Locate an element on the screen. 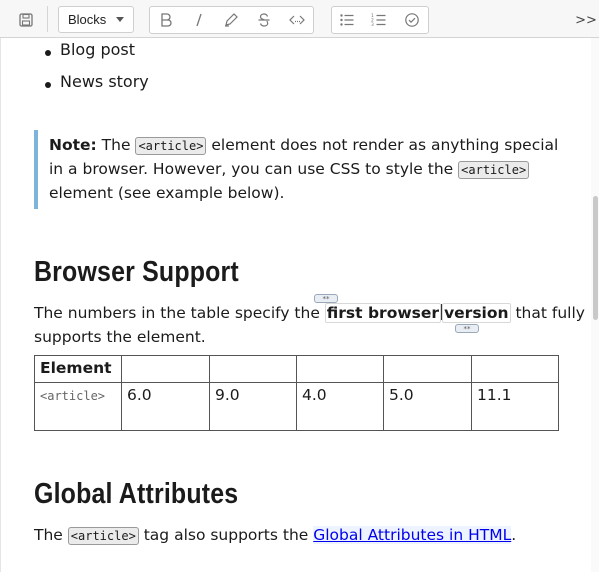 This screenshot has width=599, height=572. table-header-cell: Element is located at coordinates (78, 369).